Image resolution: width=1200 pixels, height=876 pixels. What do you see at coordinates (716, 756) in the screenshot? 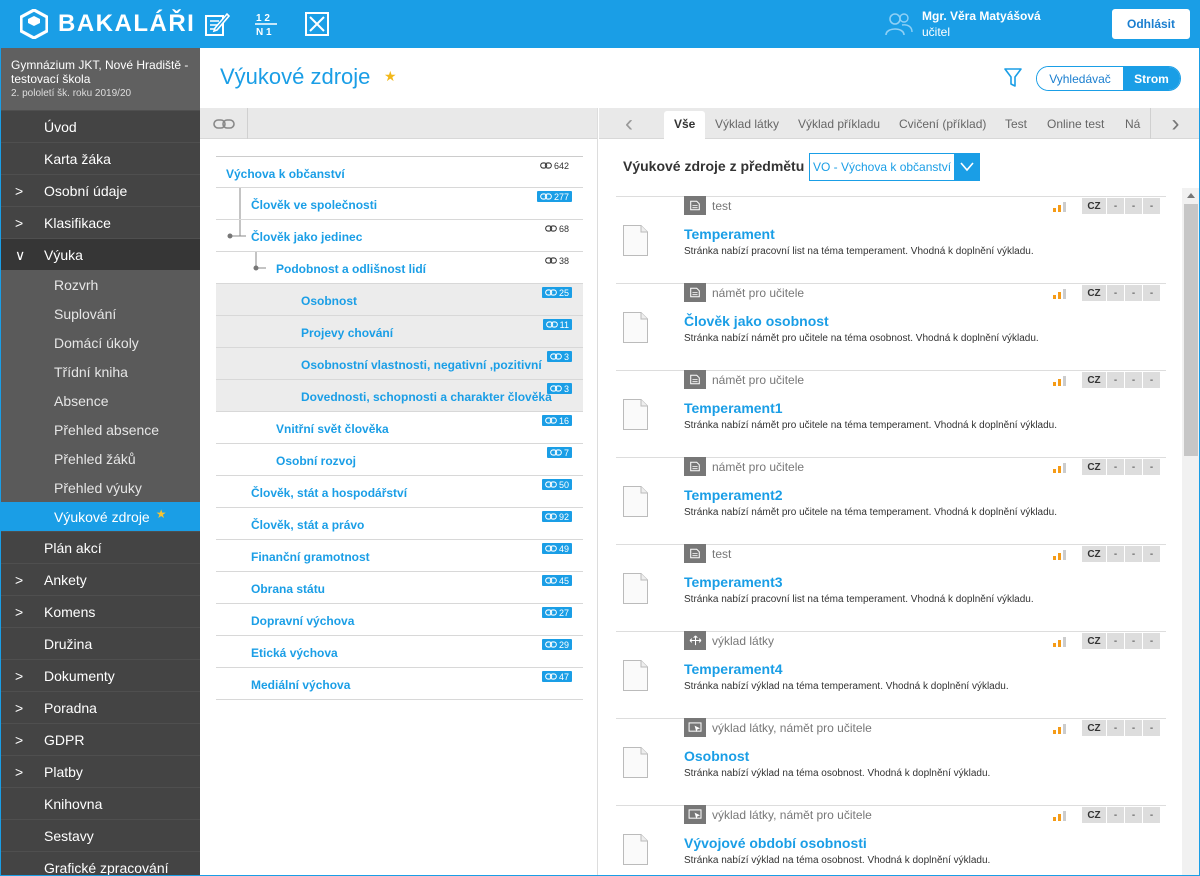
I see `resource-title: Osobnost` at bounding box center [716, 756].